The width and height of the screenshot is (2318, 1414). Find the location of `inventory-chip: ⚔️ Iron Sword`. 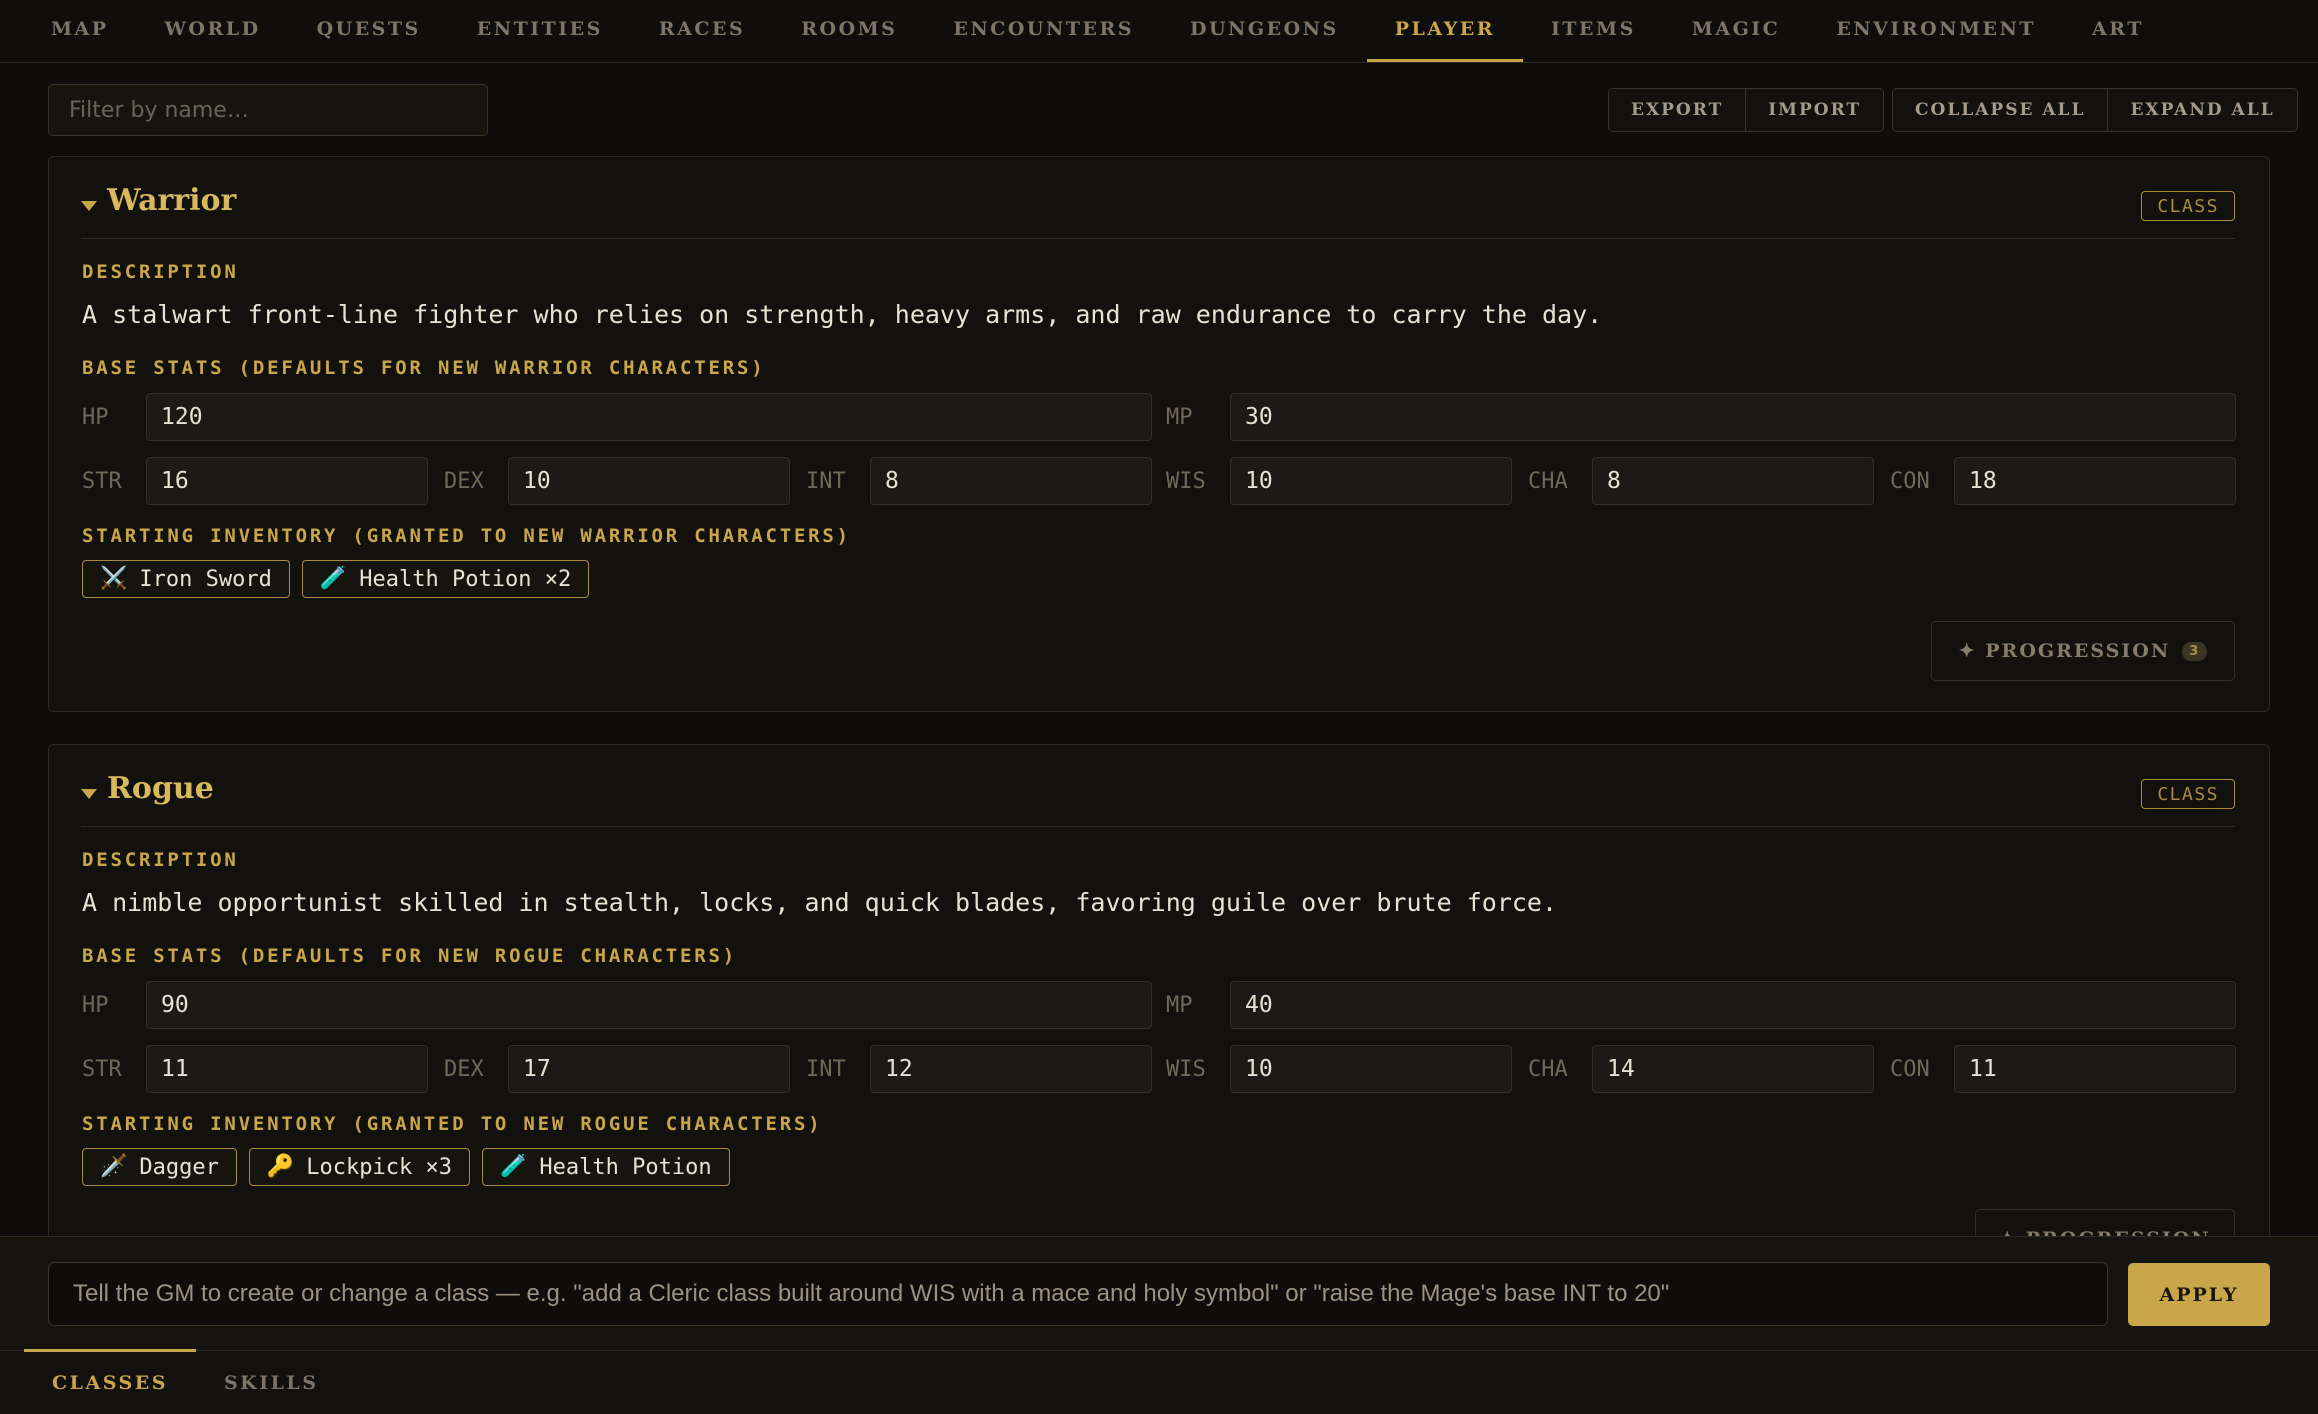

inventory-chip: ⚔️ Iron Sword is located at coordinates (186, 579).